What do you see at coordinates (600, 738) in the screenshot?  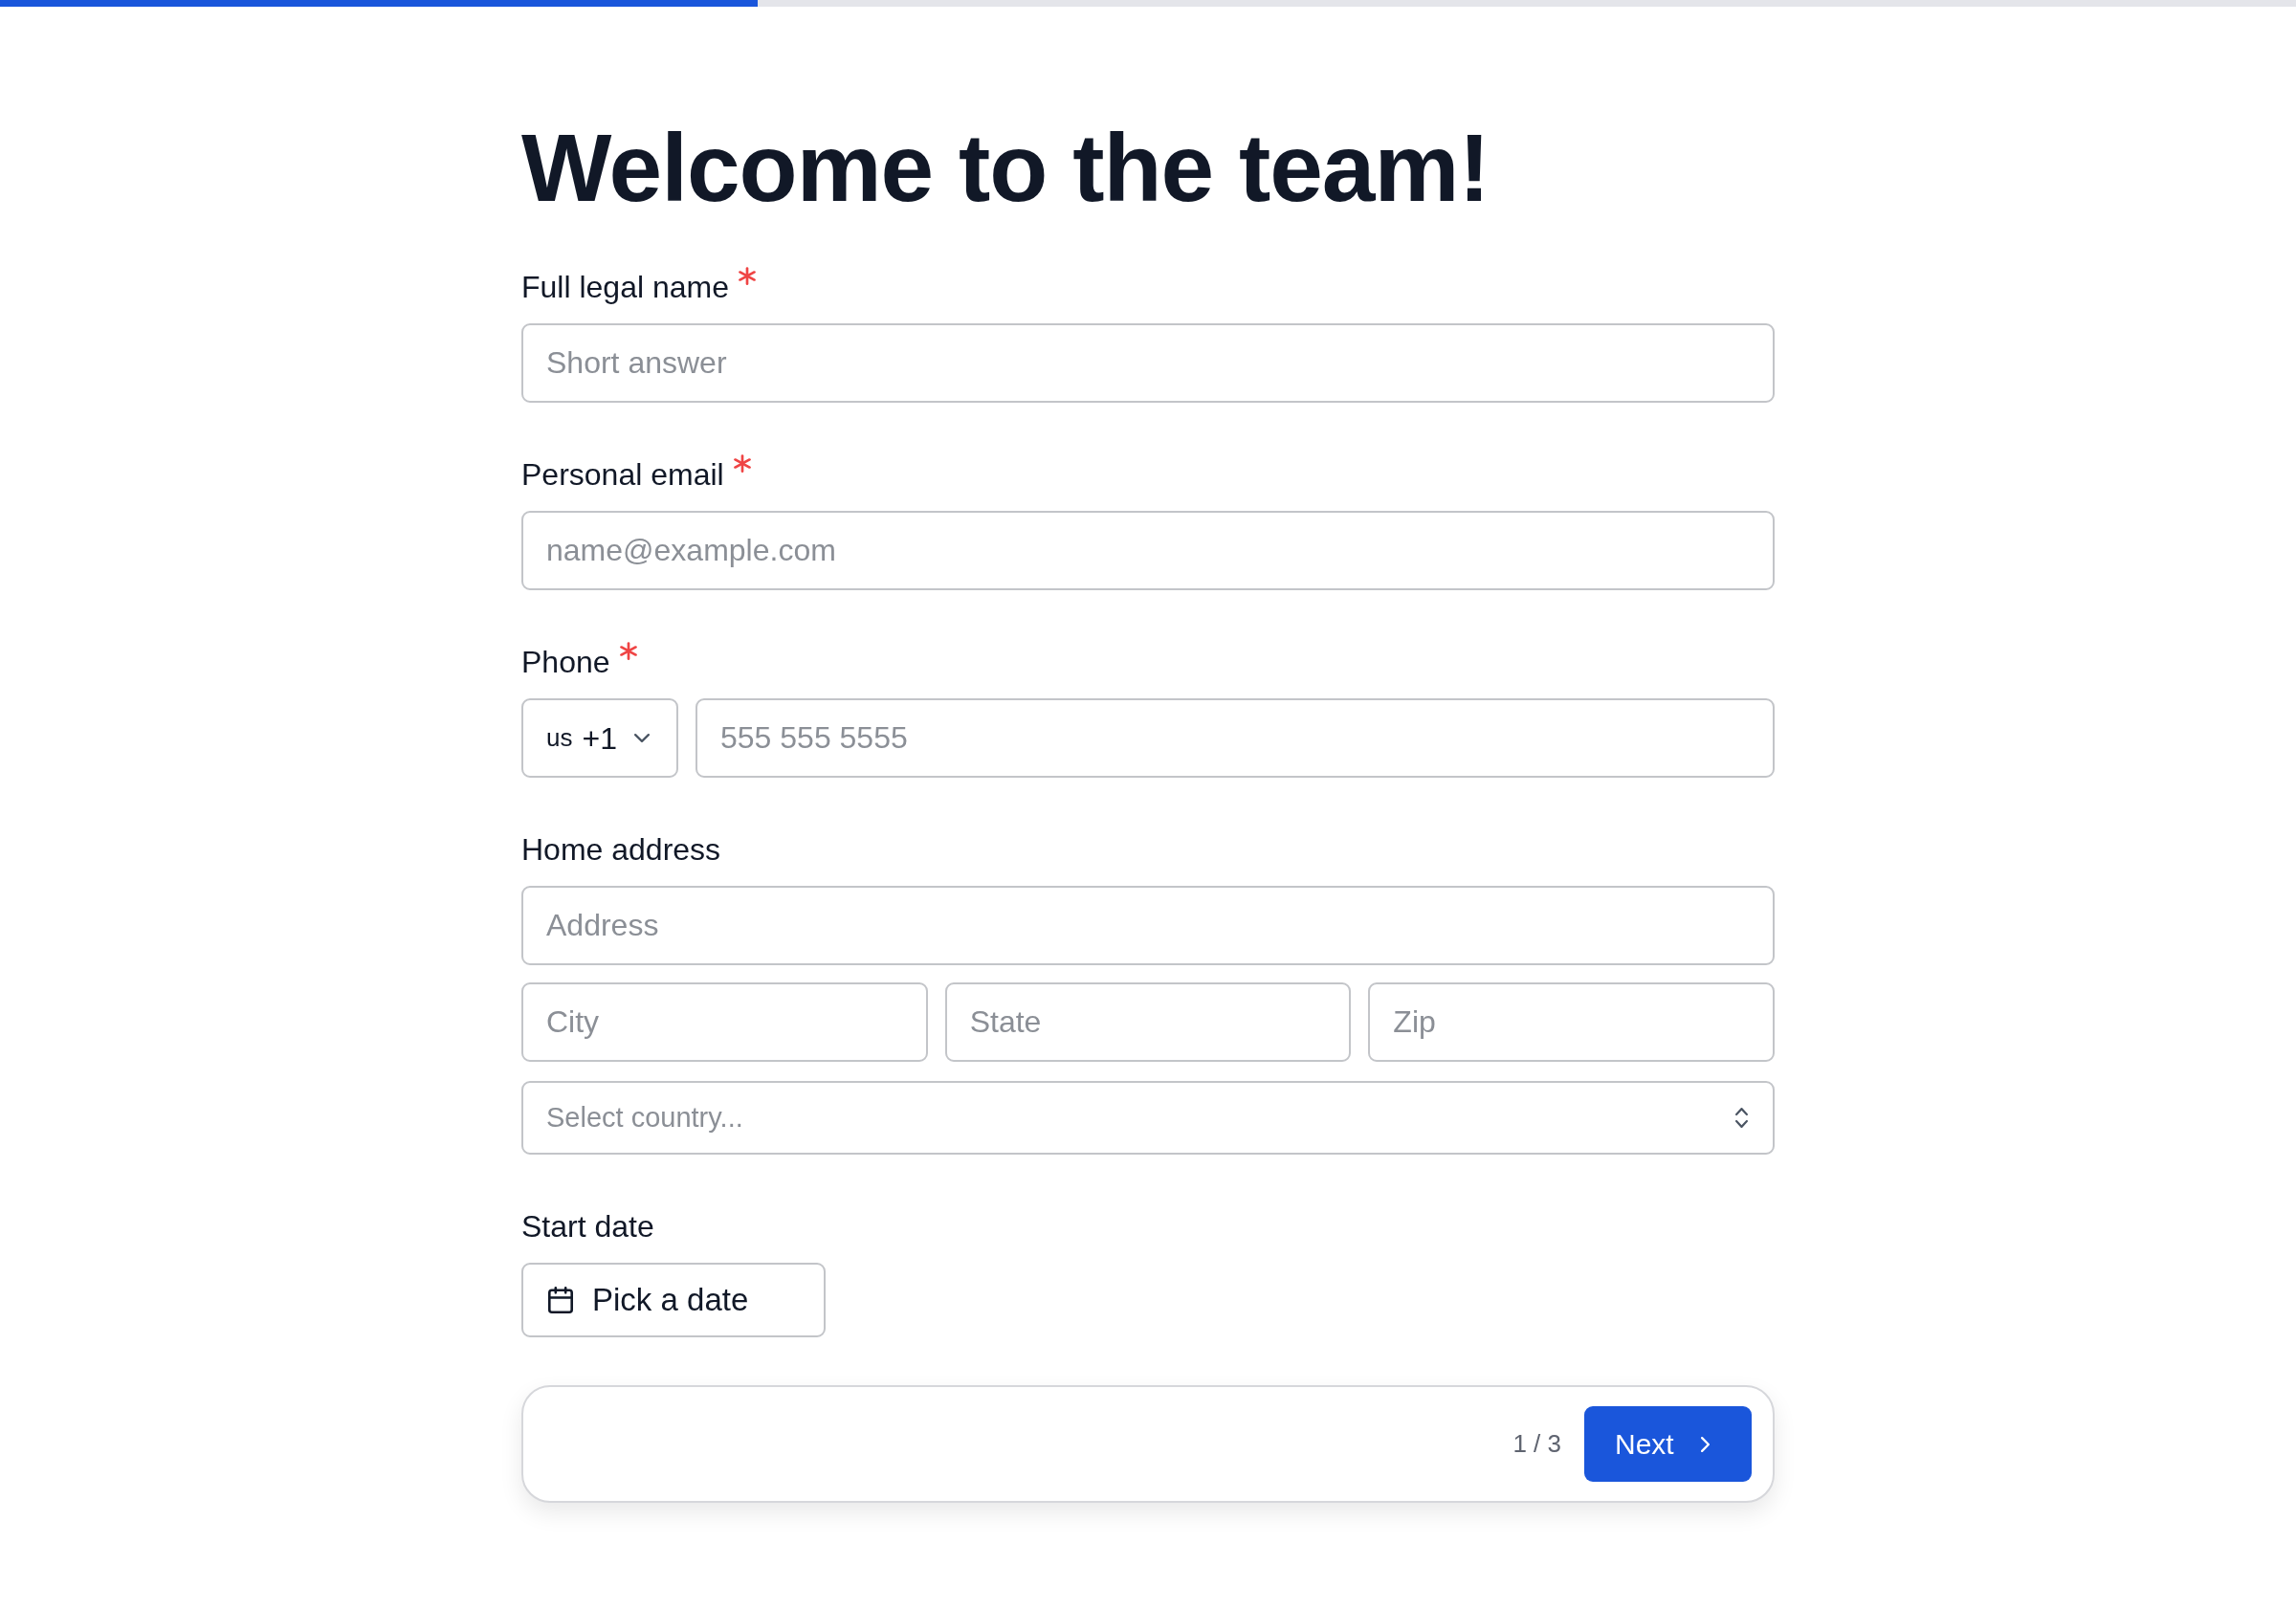 I see `country-code-select: us +1` at bounding box center [600, 738].